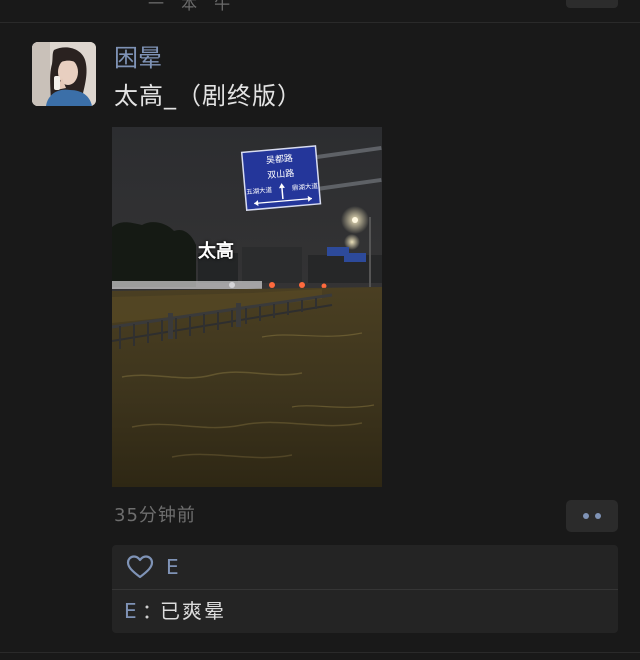  What do you see at coordinates (192, 6) in the screenshot?
I see `previous-post-text: 一 本 牛` at bounding box center [192, 6].